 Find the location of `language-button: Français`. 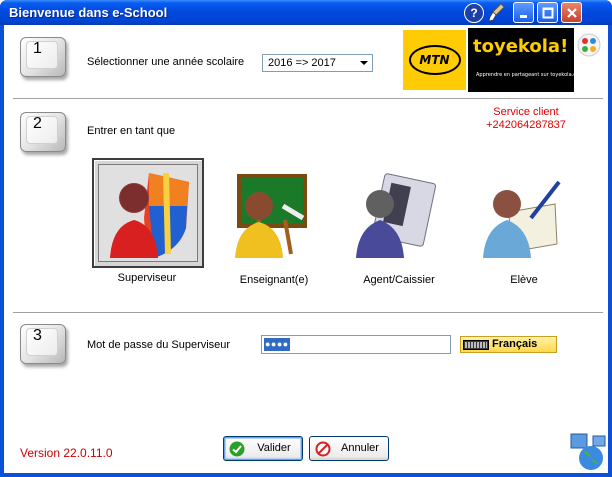

language-button: Français is located at coordinates (508, 344).